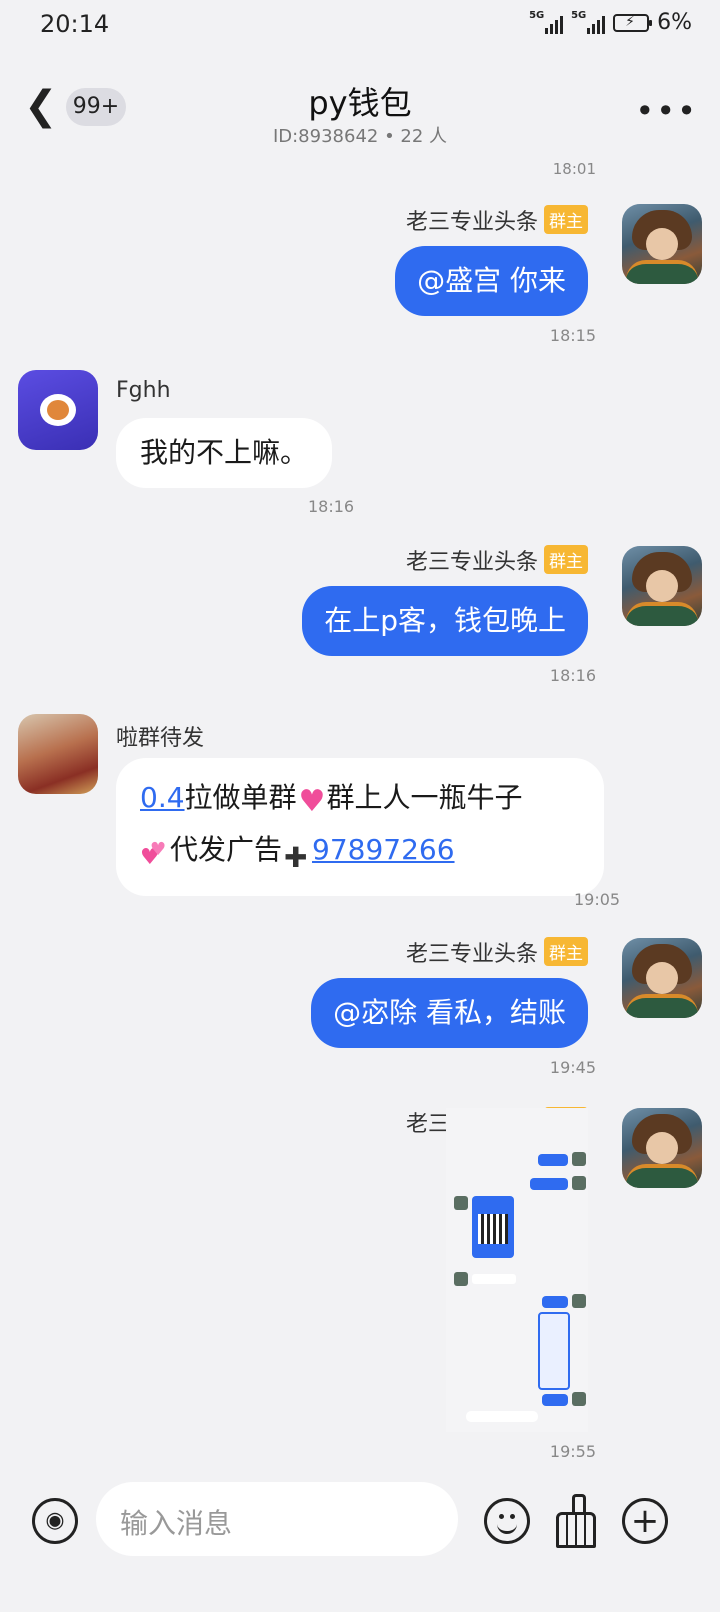 This screenshot has height=1612, width=720. What do you see at coordinates (383, 849) in the screenshot?
I see `message-link: 97897266` at bounding box center [383, 849].